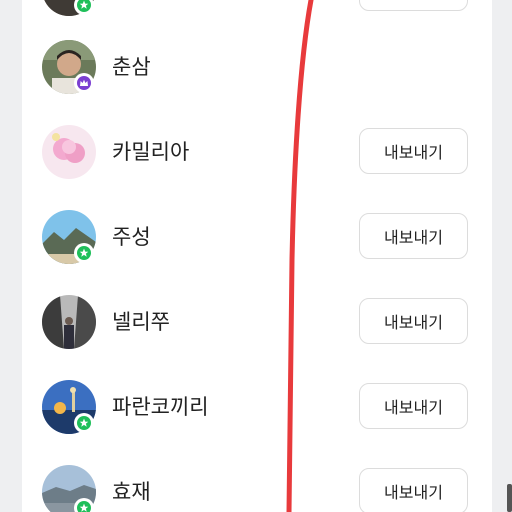 The height and width of the screenshot is (512, 512). Describe the element at coordinates (257, 481) in the screenshot. I see `list-item: 효재 내보내기` at that location.